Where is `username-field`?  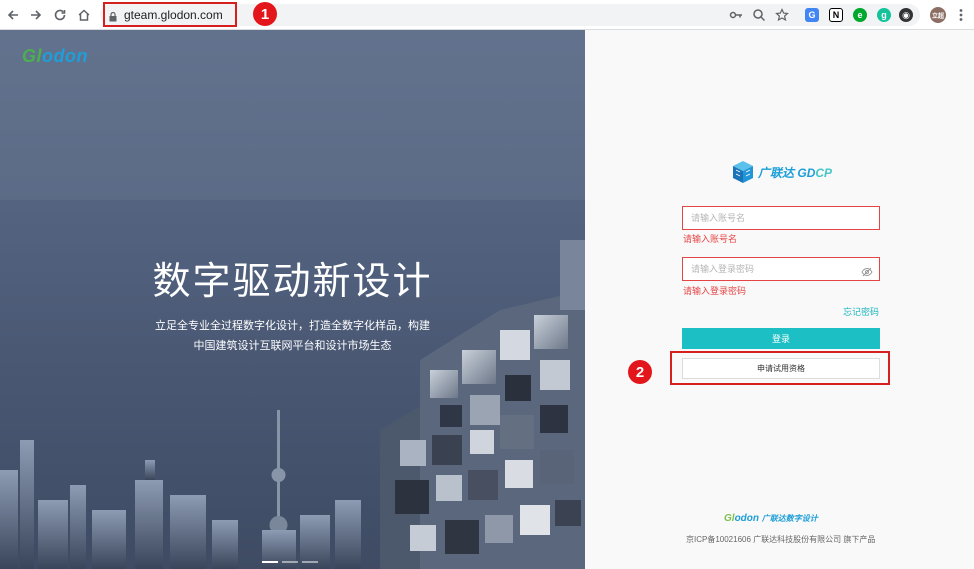
username-field is located at coordinates (781, 218).